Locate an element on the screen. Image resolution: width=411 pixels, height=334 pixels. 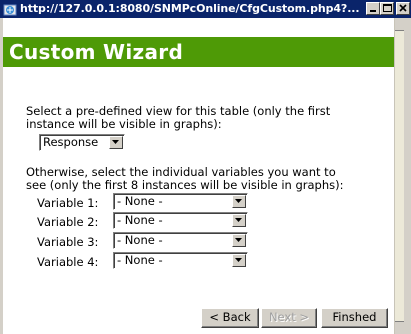
back-button: < Back is located at coordinates (230, 318).